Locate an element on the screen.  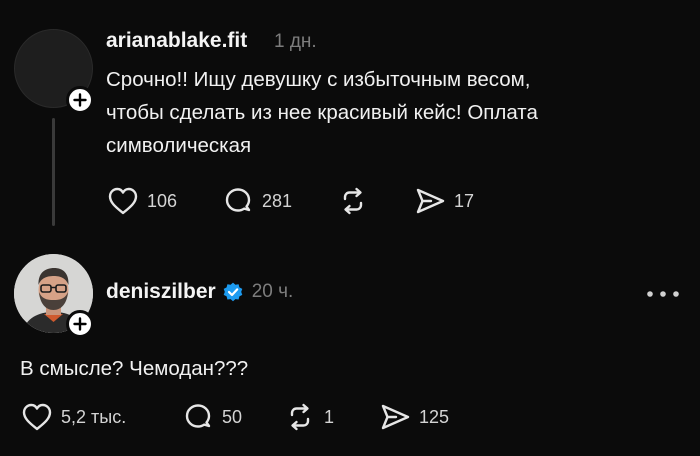
like-count: 106 is located at coordinates (162, 200).